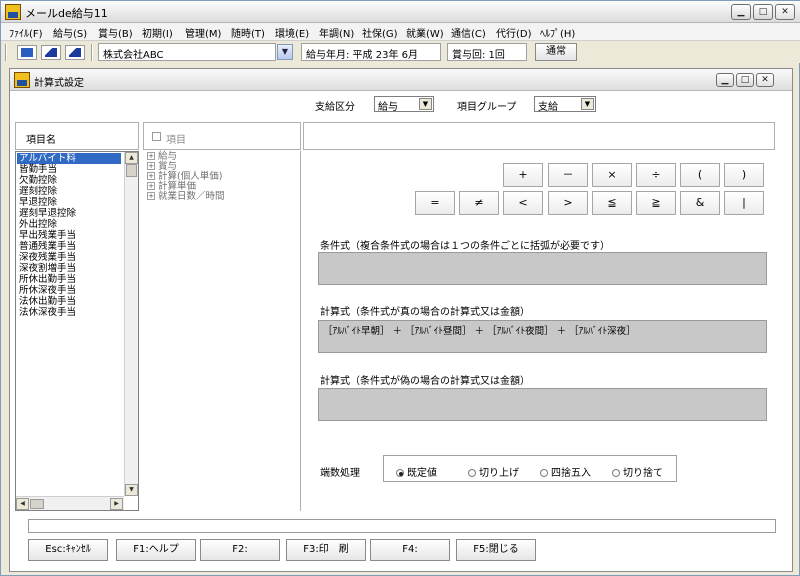 Image resolution: width=800 pixels, height=576 pixels. I want to click on save-icon, so click(27, 52).